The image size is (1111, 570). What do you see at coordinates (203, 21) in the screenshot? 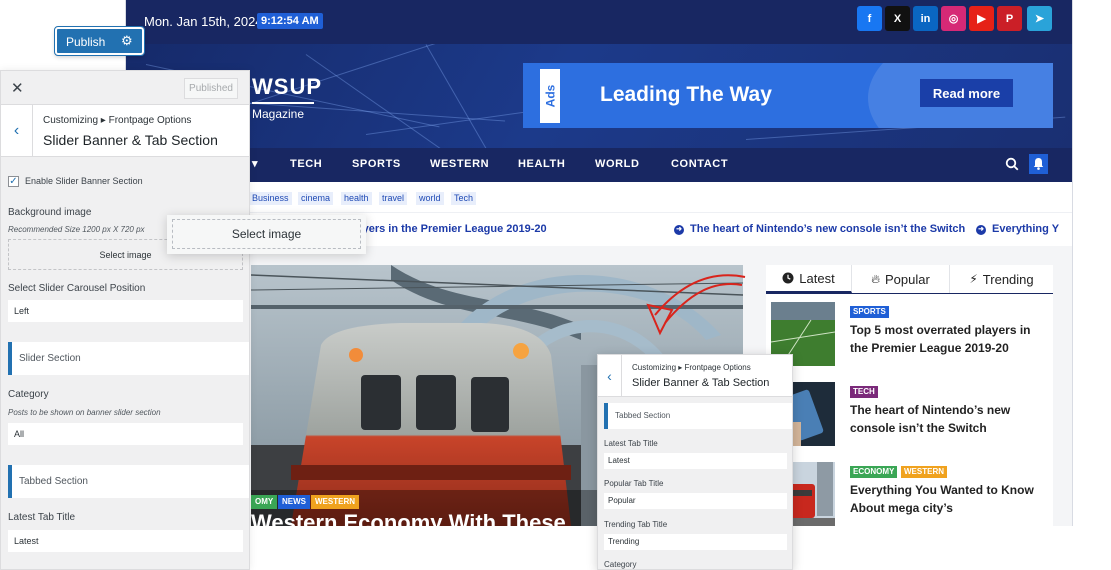
I see `current-date: Mon. Jan 15th, 2024` at bounding box center [203, 21].